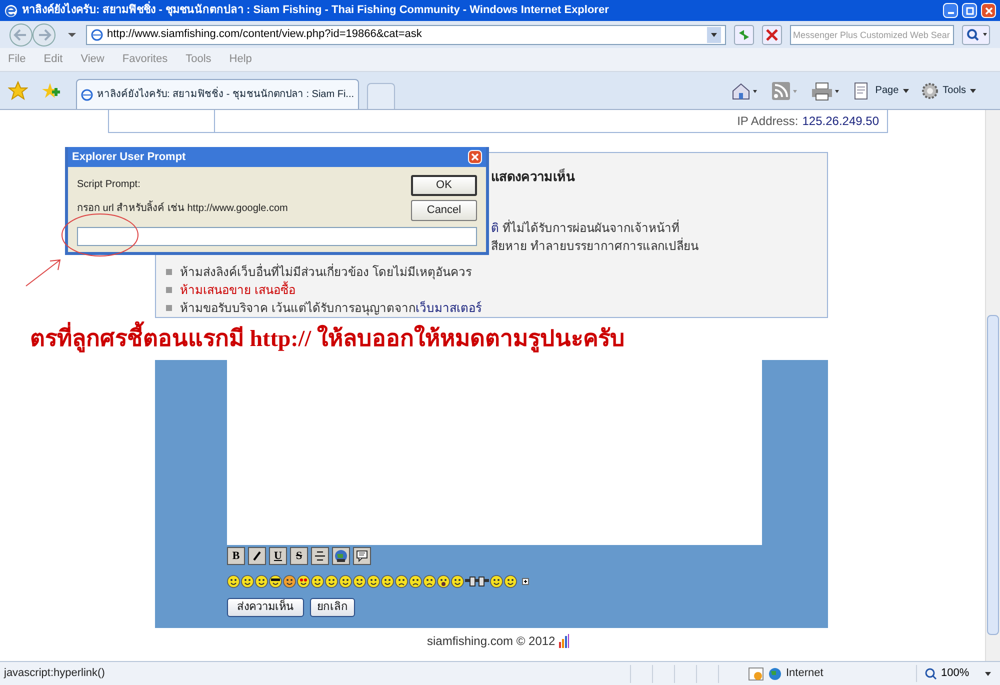 The width and height of the screenshot is (1000, 685). What do you see at coordinates (477, 581) in the screenshot?
I see `glasses-smiley-icon` at bounding box center [477, 581].